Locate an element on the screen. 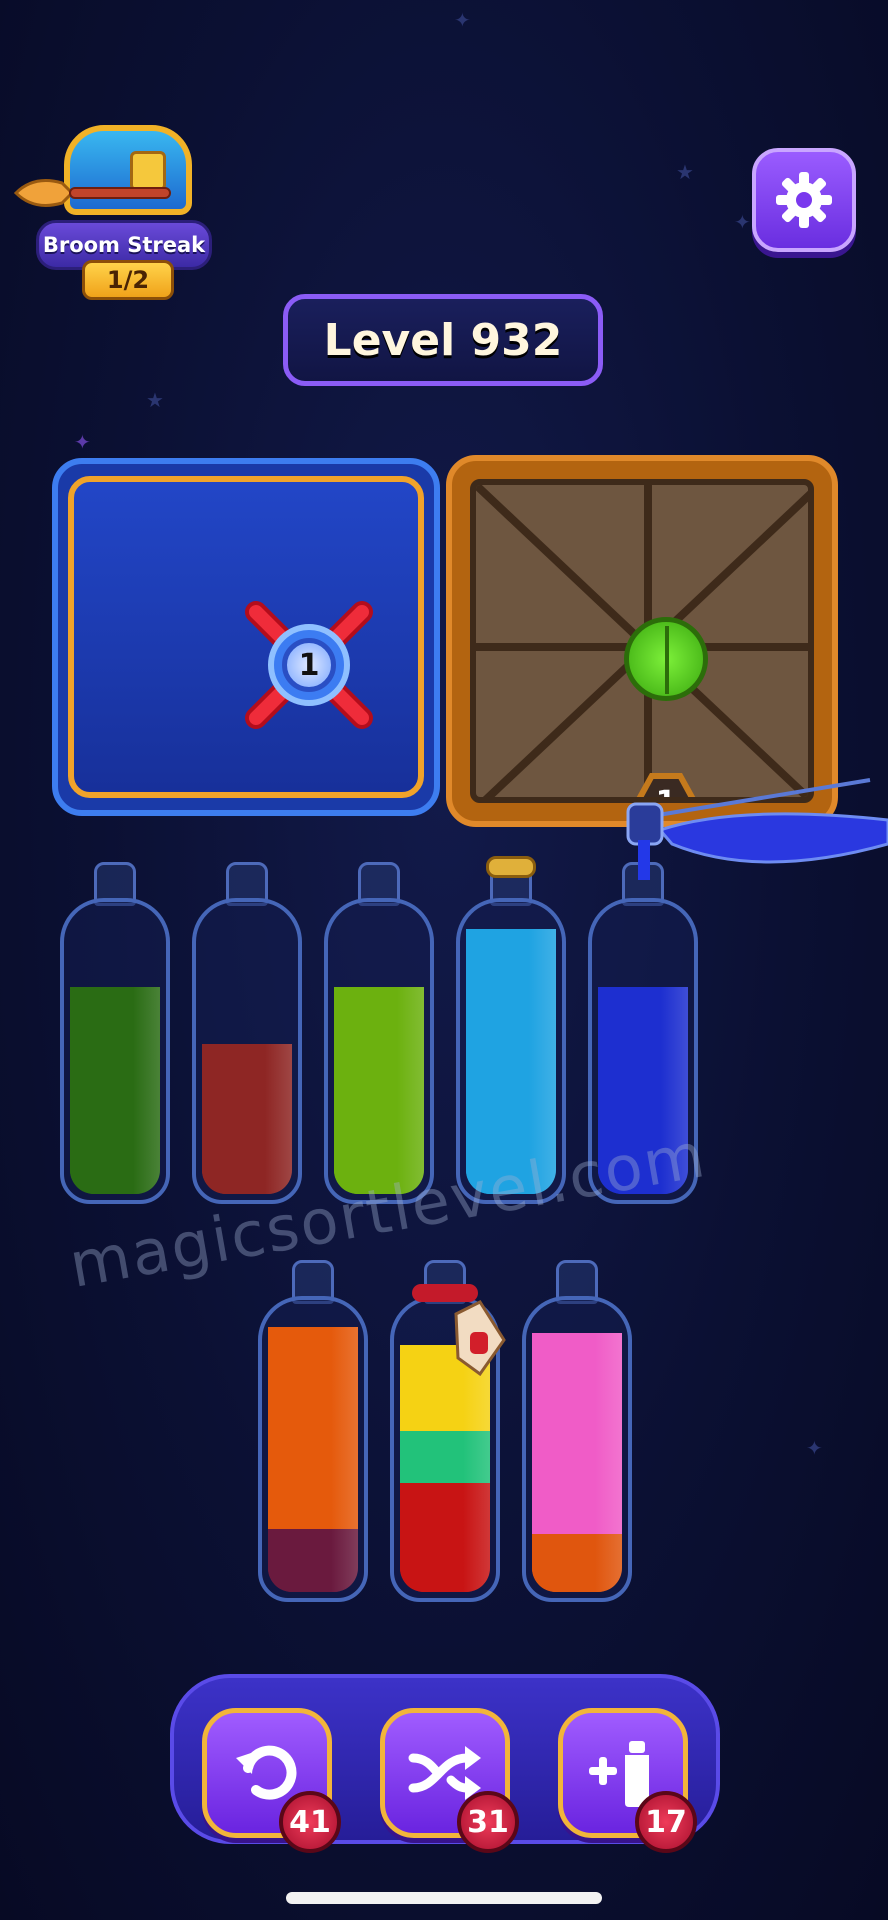 Image resolution: width=888 pixels, height=1920 pixels. shuffle-count-badge: 31 is located at coordinates (488, 1822).